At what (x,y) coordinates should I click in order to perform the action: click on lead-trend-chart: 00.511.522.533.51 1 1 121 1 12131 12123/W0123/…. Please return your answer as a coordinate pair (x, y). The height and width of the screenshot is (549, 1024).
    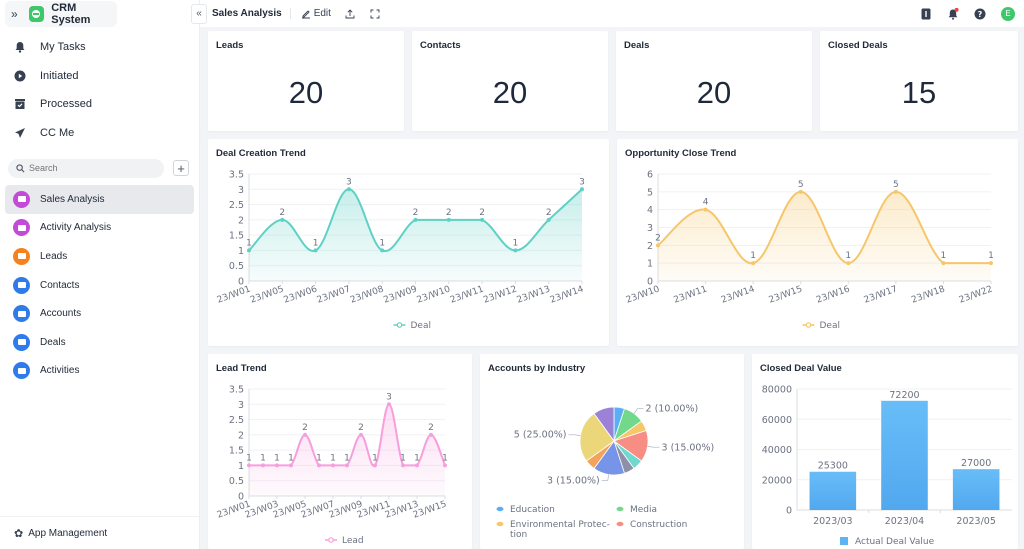
    Looking at the image, I should click on (332, 466).